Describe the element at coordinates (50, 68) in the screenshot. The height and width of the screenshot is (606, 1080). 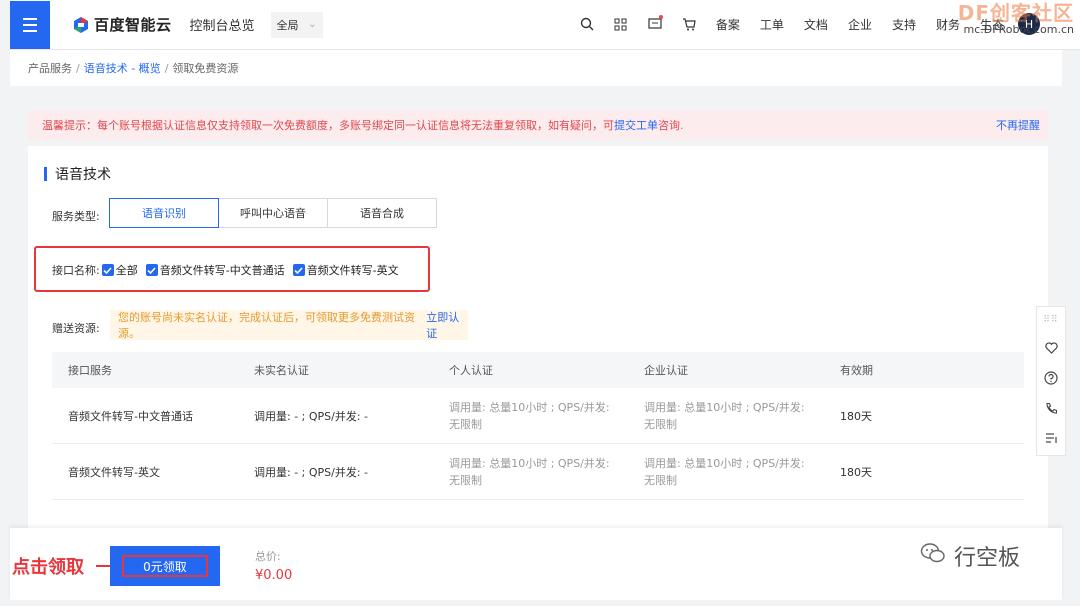
I see `breadcrumb-item-products: 产品服务` at that location.